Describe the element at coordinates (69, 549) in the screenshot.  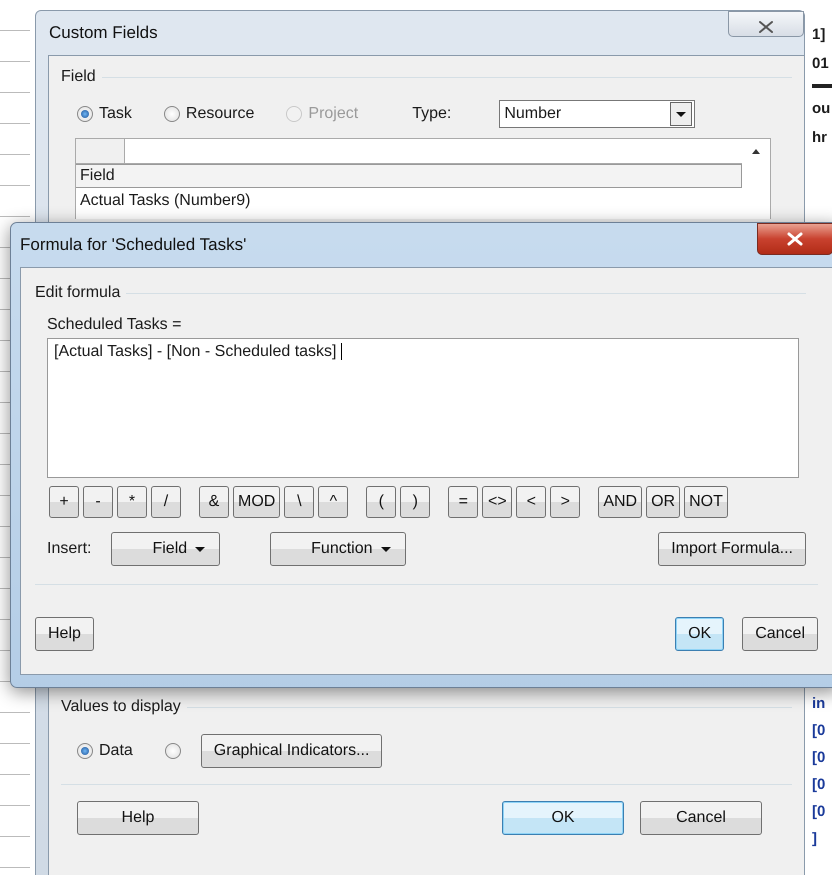
I see `insert-label: Insert:` at that location.